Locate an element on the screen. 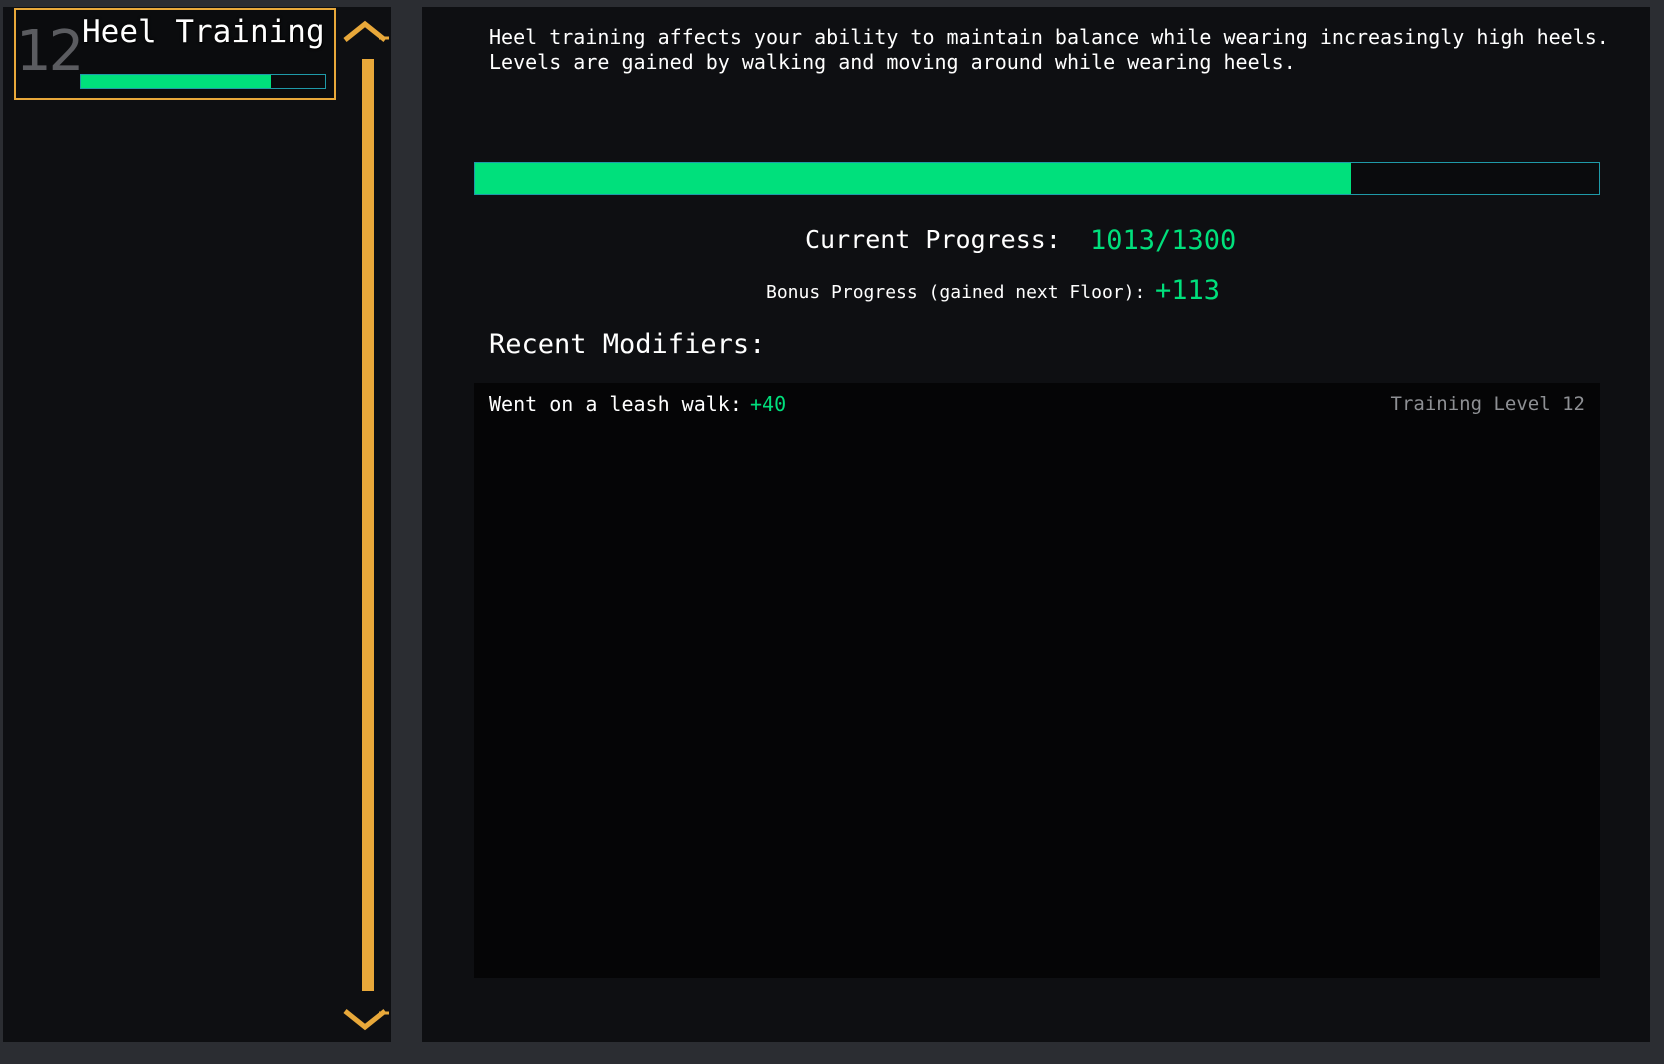  bonus-progress-label: Bonus Progress (gained next Floor): is located at coordinates (956, 292).